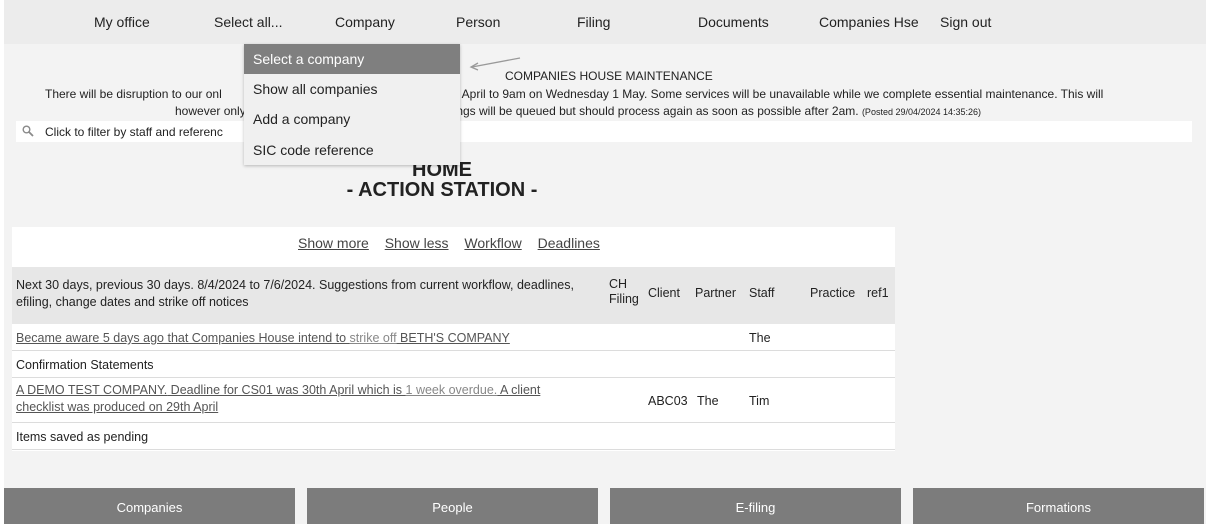 Image resolution: width=1210 pixels, height=528 pixels. I want to click on header-ch-filing-line1: CH, so click(618, 284).